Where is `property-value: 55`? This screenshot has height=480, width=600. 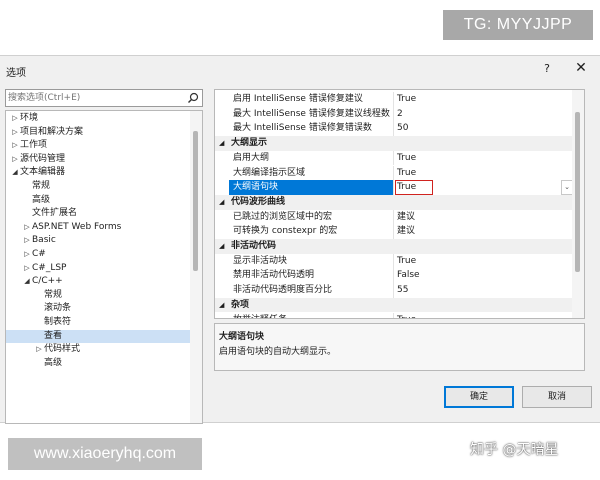
property-value: 55 is located at coordinates (402, 290).